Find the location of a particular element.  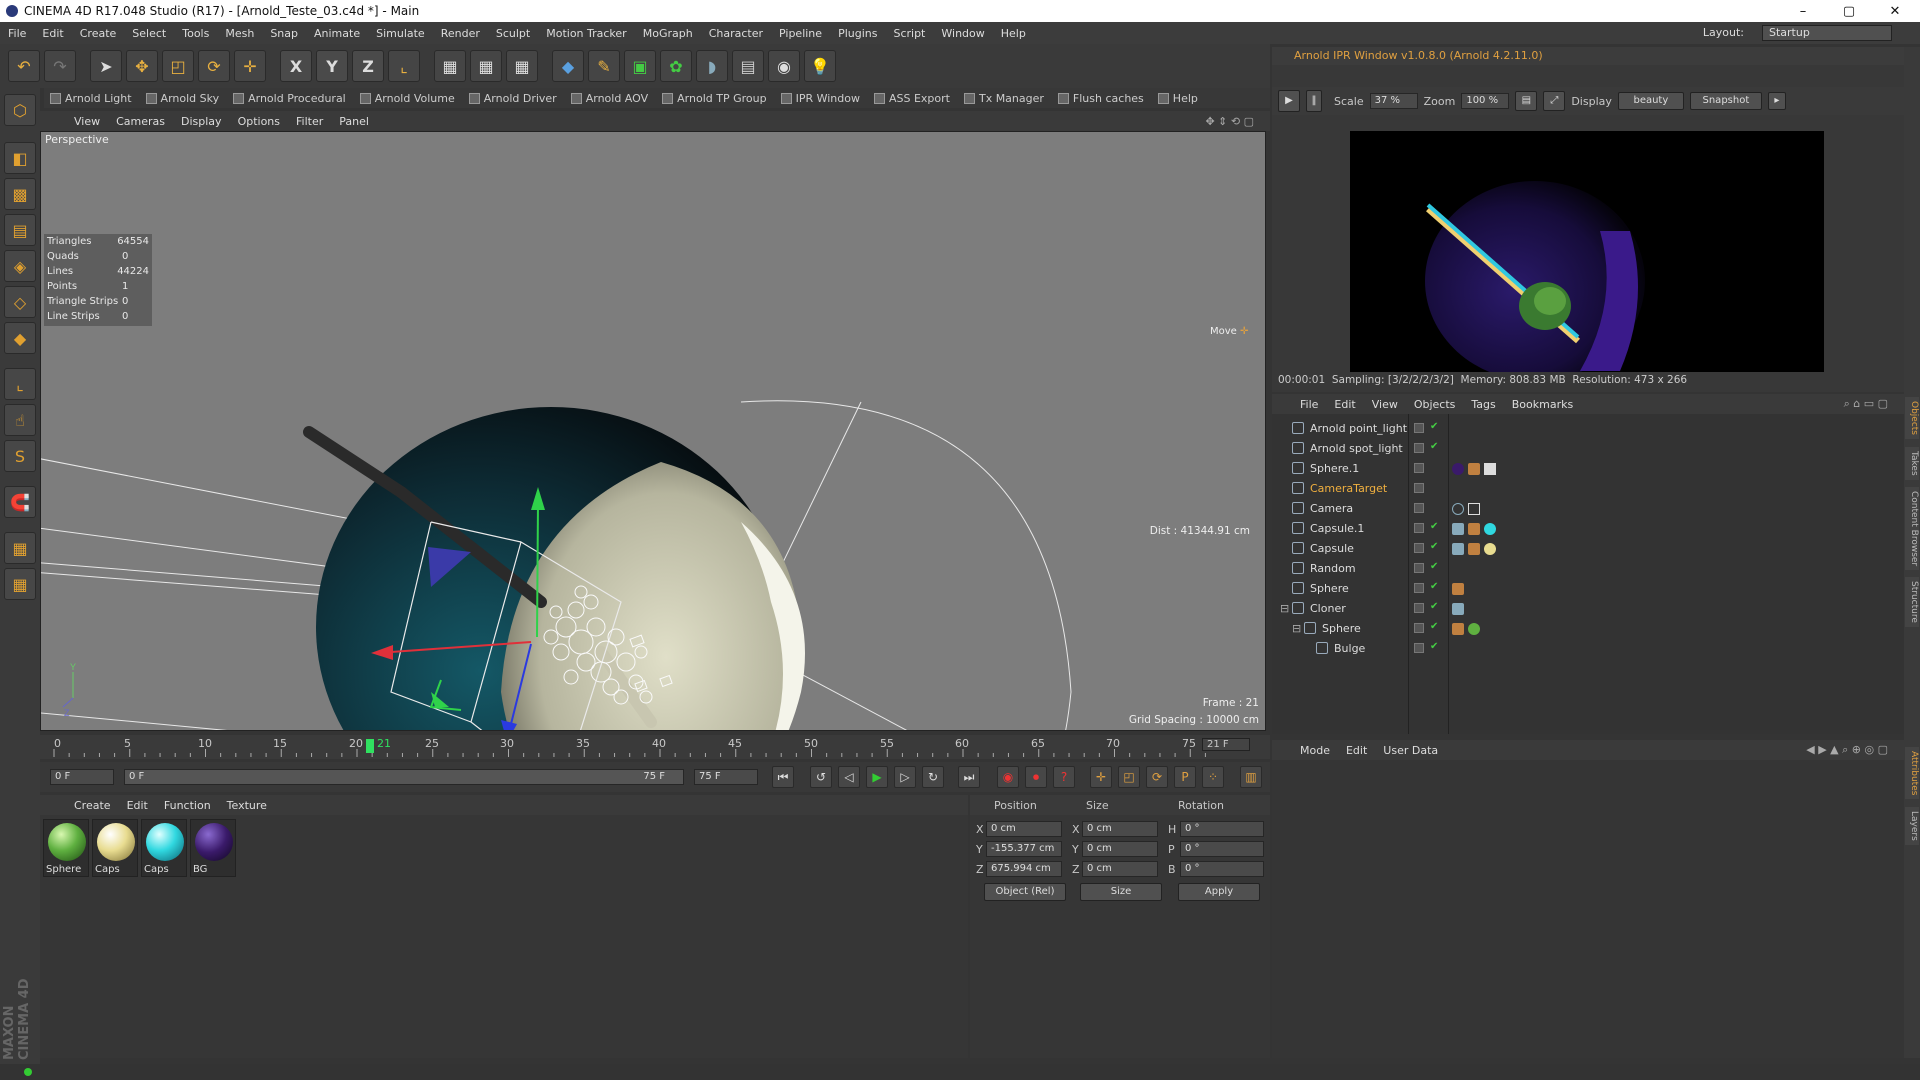

obj-menu-view: View is located at coordinates (1385, 404).